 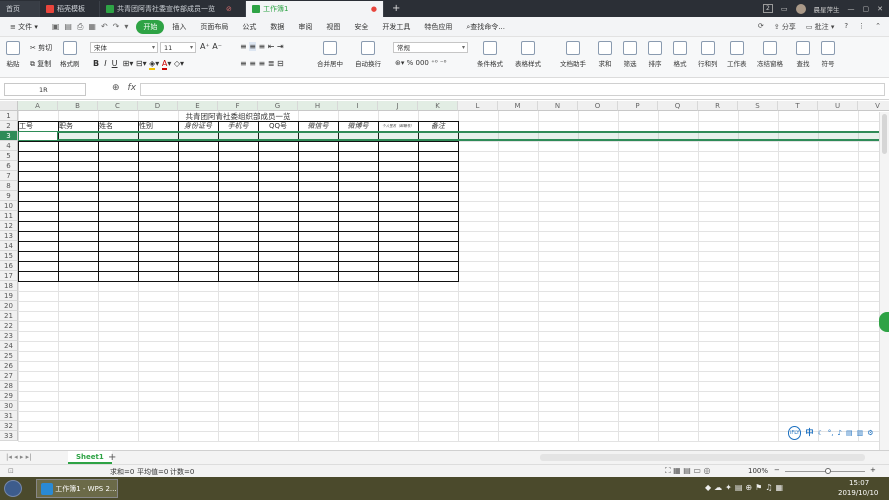 I want to click on worksheet-button: 工作表, so click(x=737, y=54).